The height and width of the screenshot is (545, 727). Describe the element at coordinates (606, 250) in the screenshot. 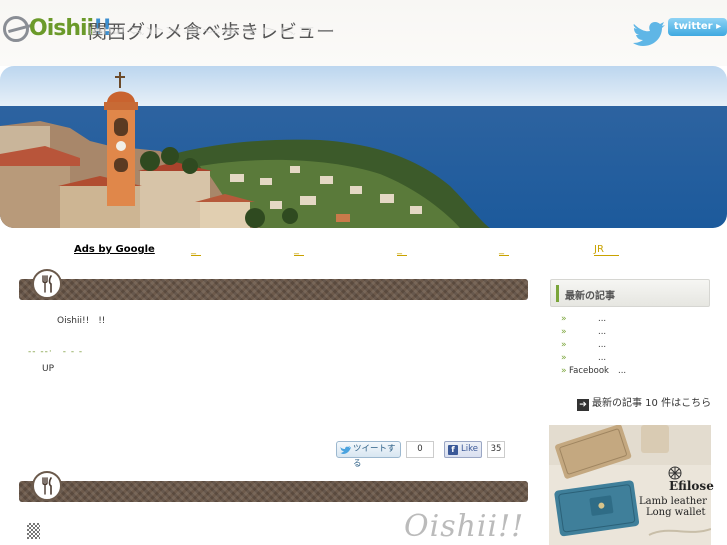

I see `ad-link-jr: JR` at that location.